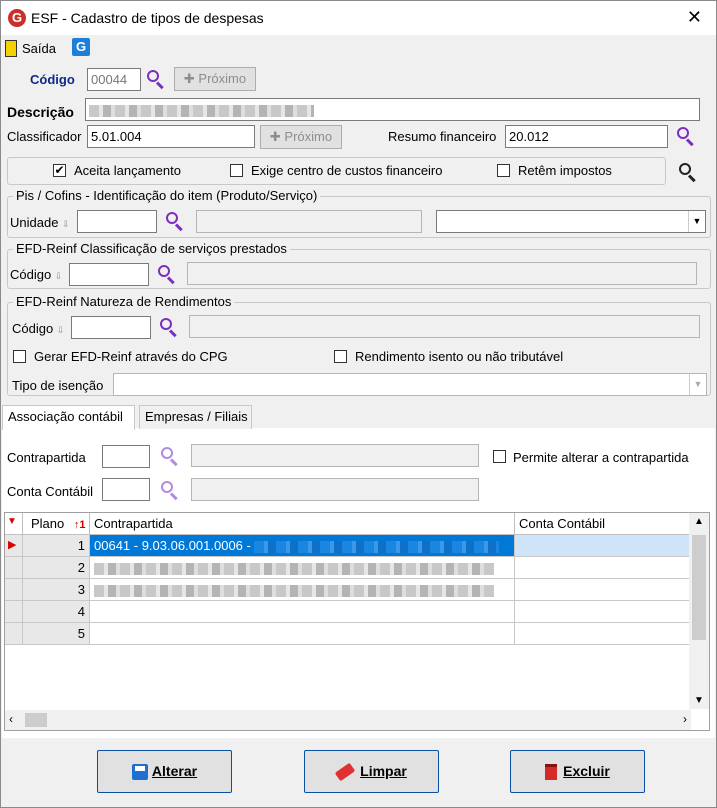  Describe the element at coordinates (686, 136) in the screenshot. I see `resumo-search-icon` at that location.